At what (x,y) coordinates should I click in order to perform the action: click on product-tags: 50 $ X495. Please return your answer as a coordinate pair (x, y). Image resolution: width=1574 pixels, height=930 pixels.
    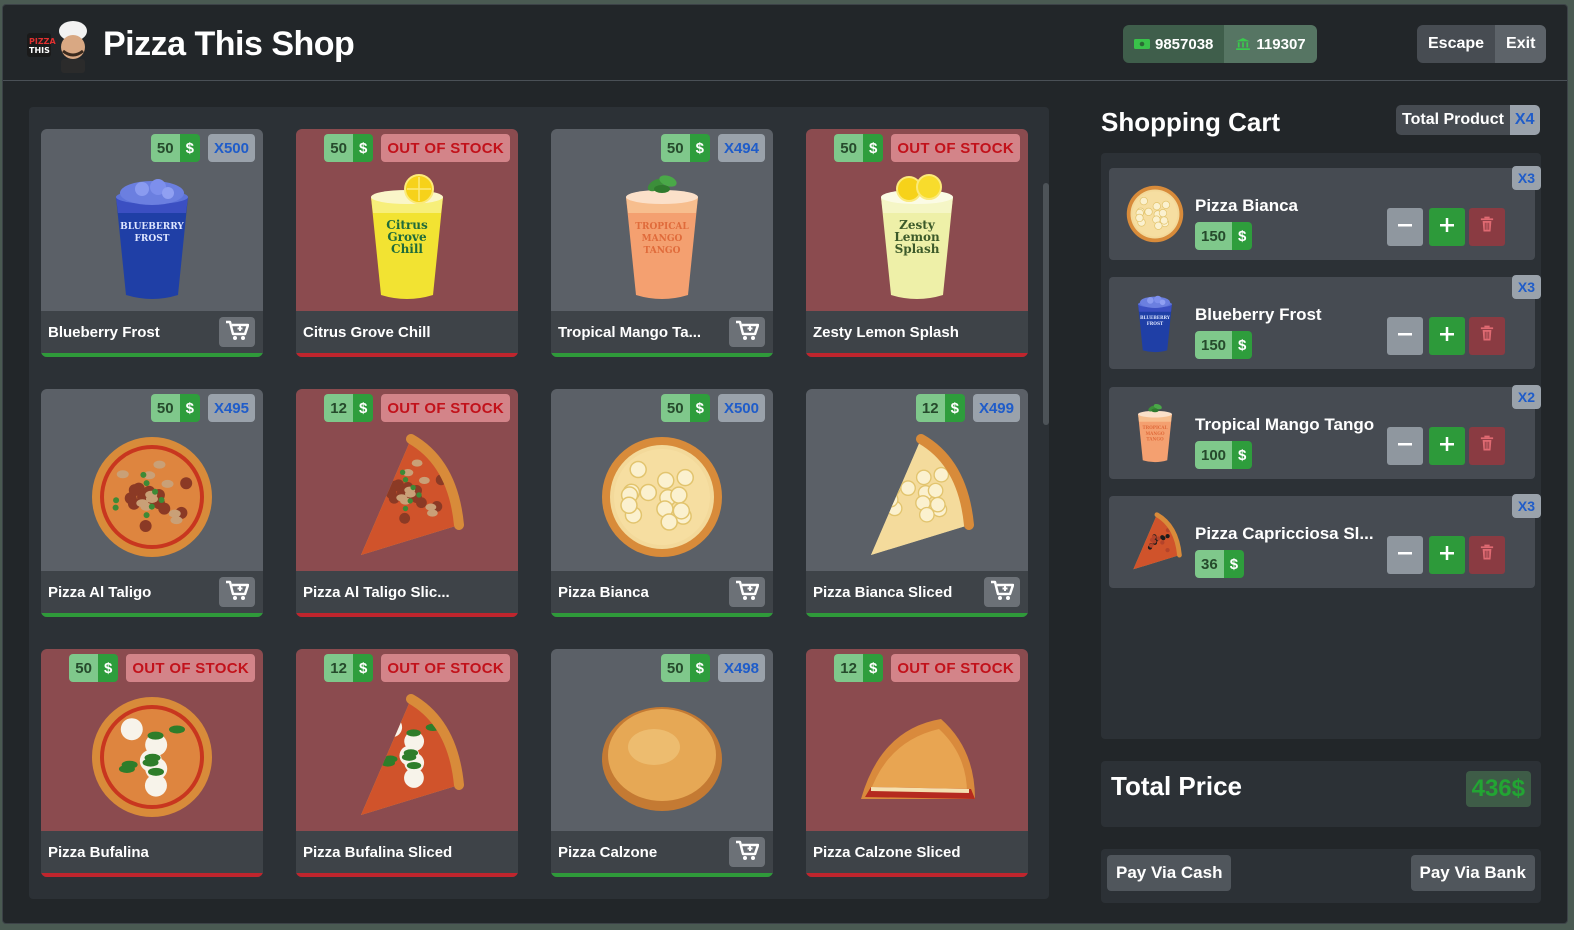
    Looking at the image, I should click on (202, 408).